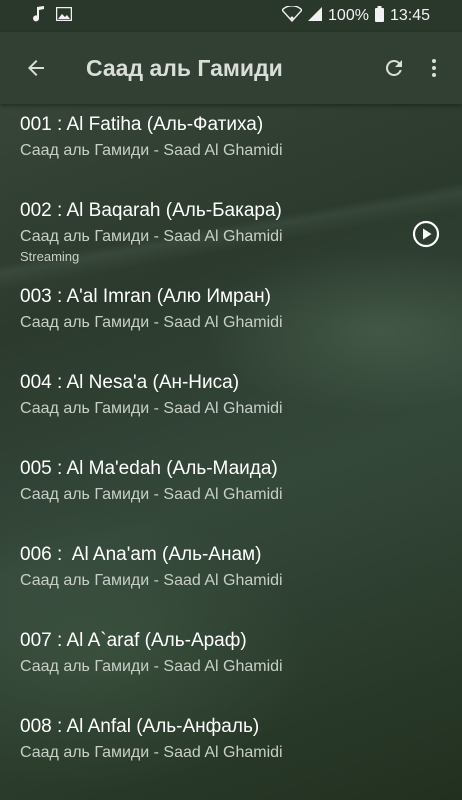 This screenshot has width=462, height=800. I want to click on refresh-button, so click(394, 68).